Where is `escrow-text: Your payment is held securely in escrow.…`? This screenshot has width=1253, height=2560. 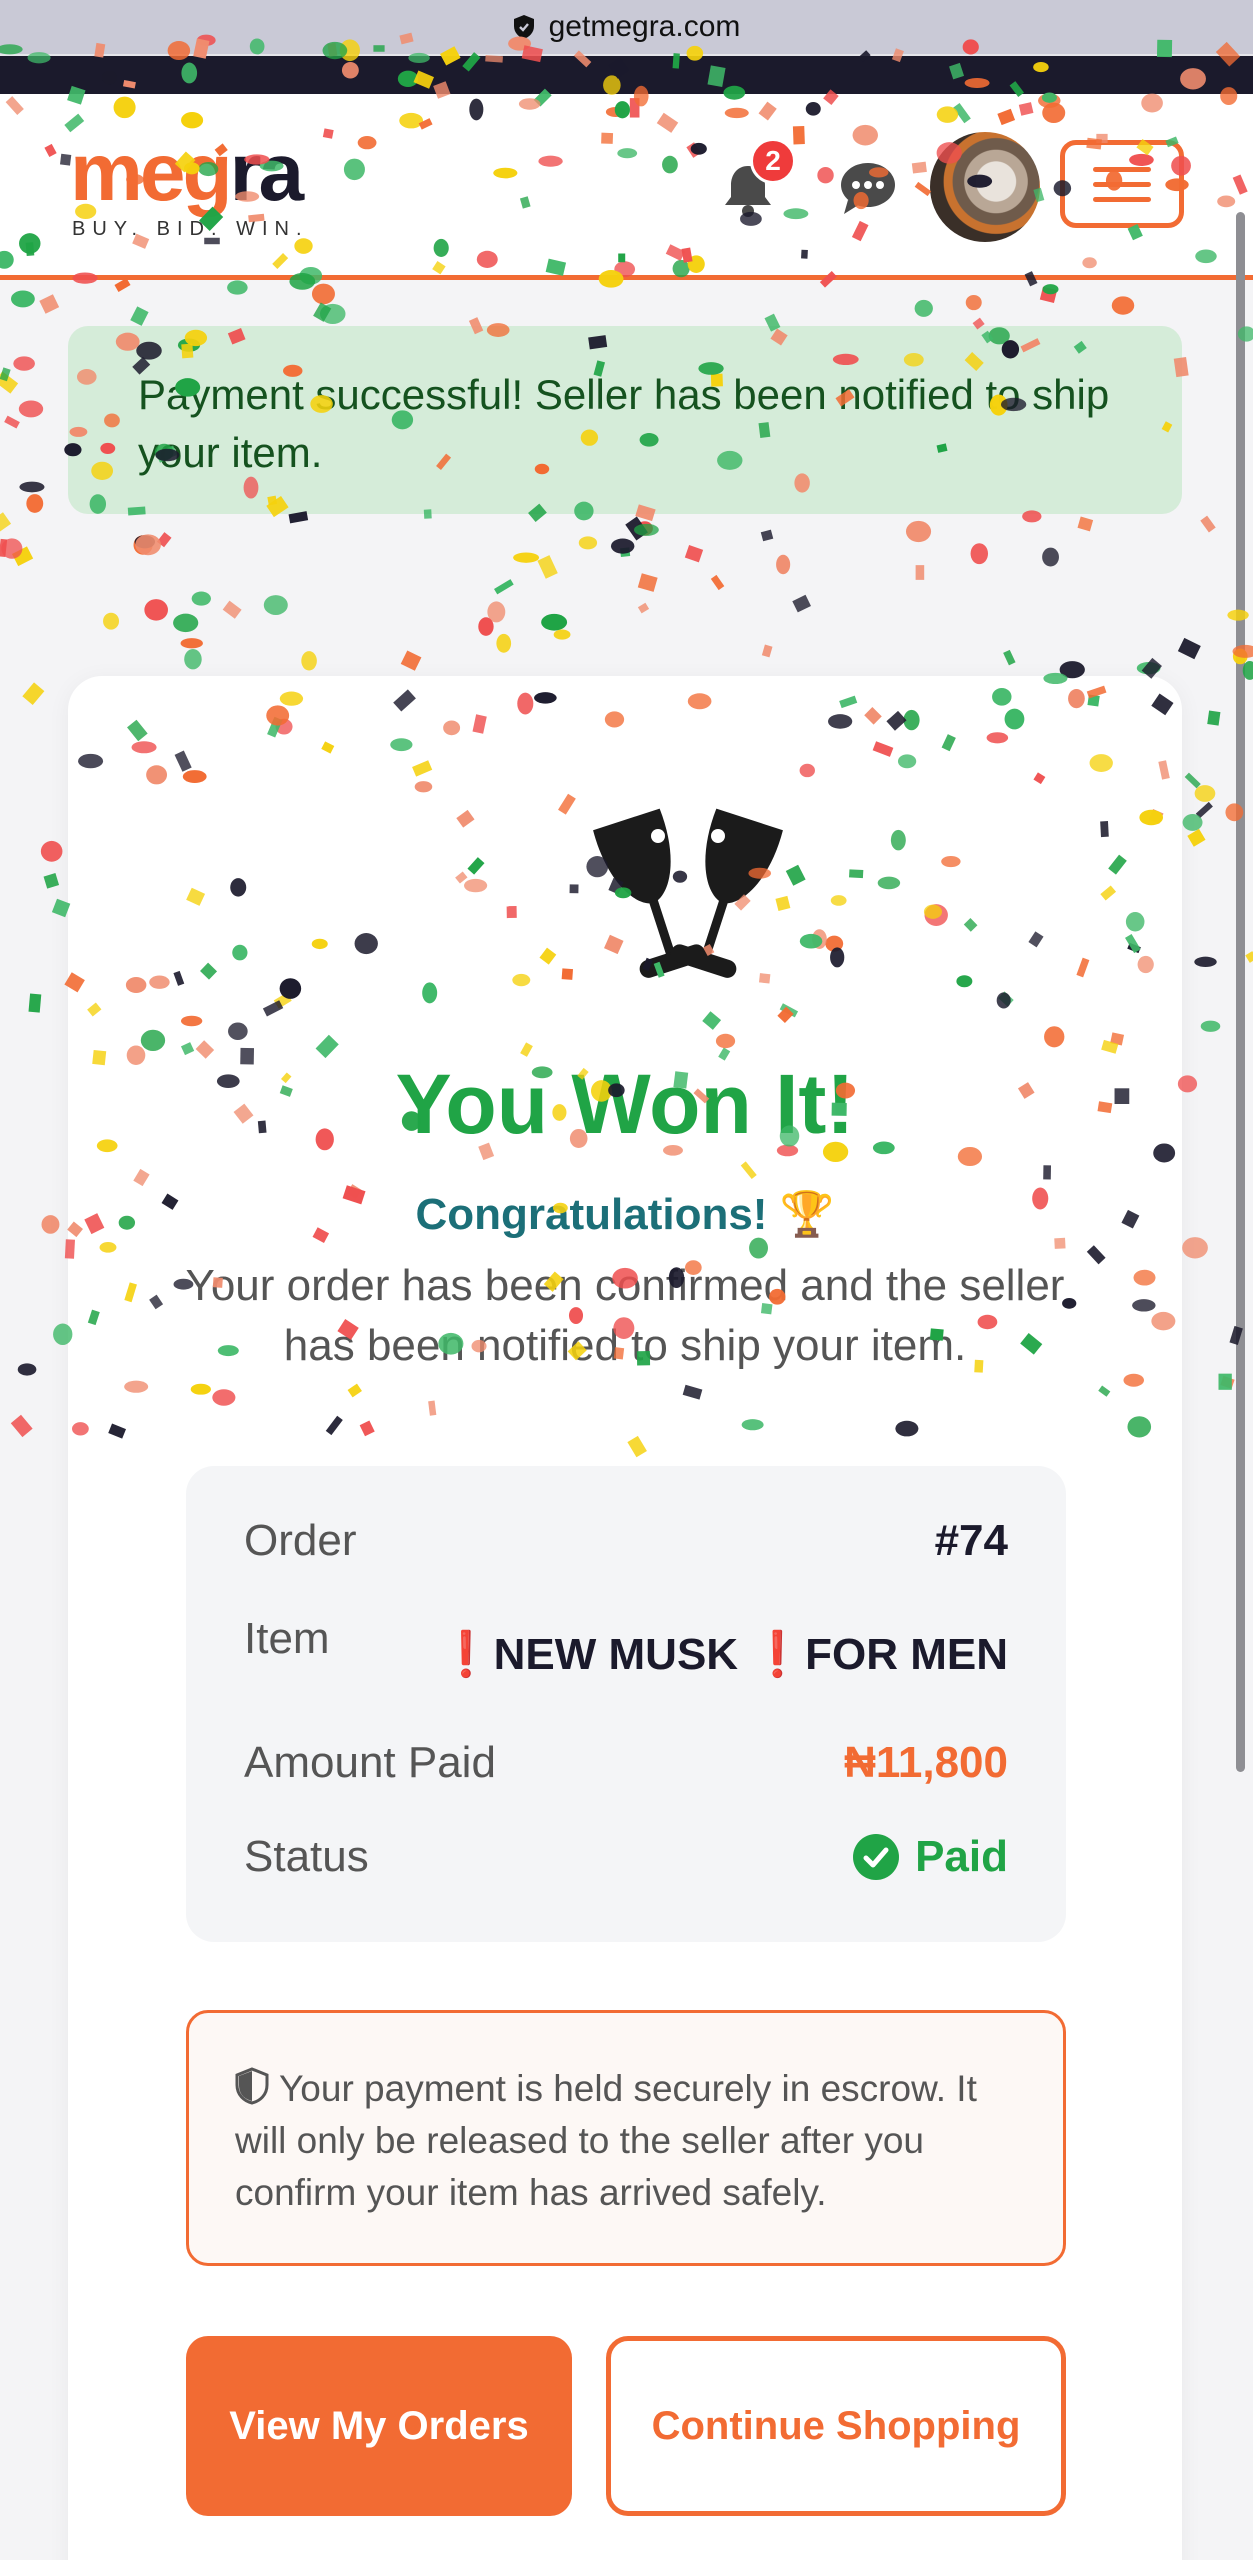
escrow-text: Your payment is held securely in escrow.… is located at coordinates (606, 2140).